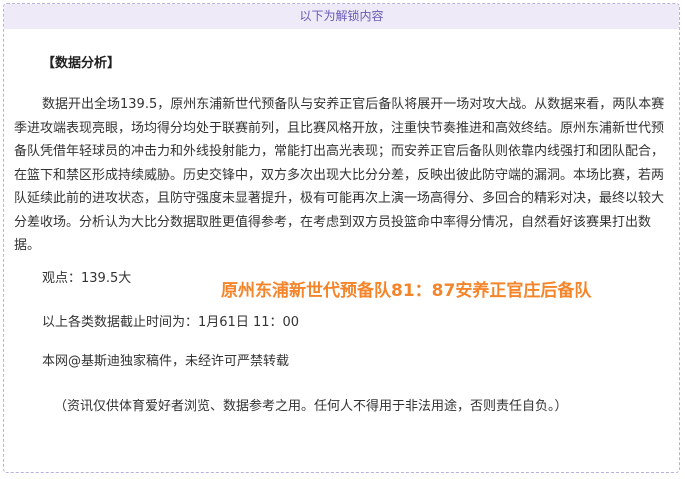  Describe the element at coordinates (166, 361) in the screenshot. I see `copyright-notice: 本网@基斯迪独家稿件，未经许可严禁转载` at that location.